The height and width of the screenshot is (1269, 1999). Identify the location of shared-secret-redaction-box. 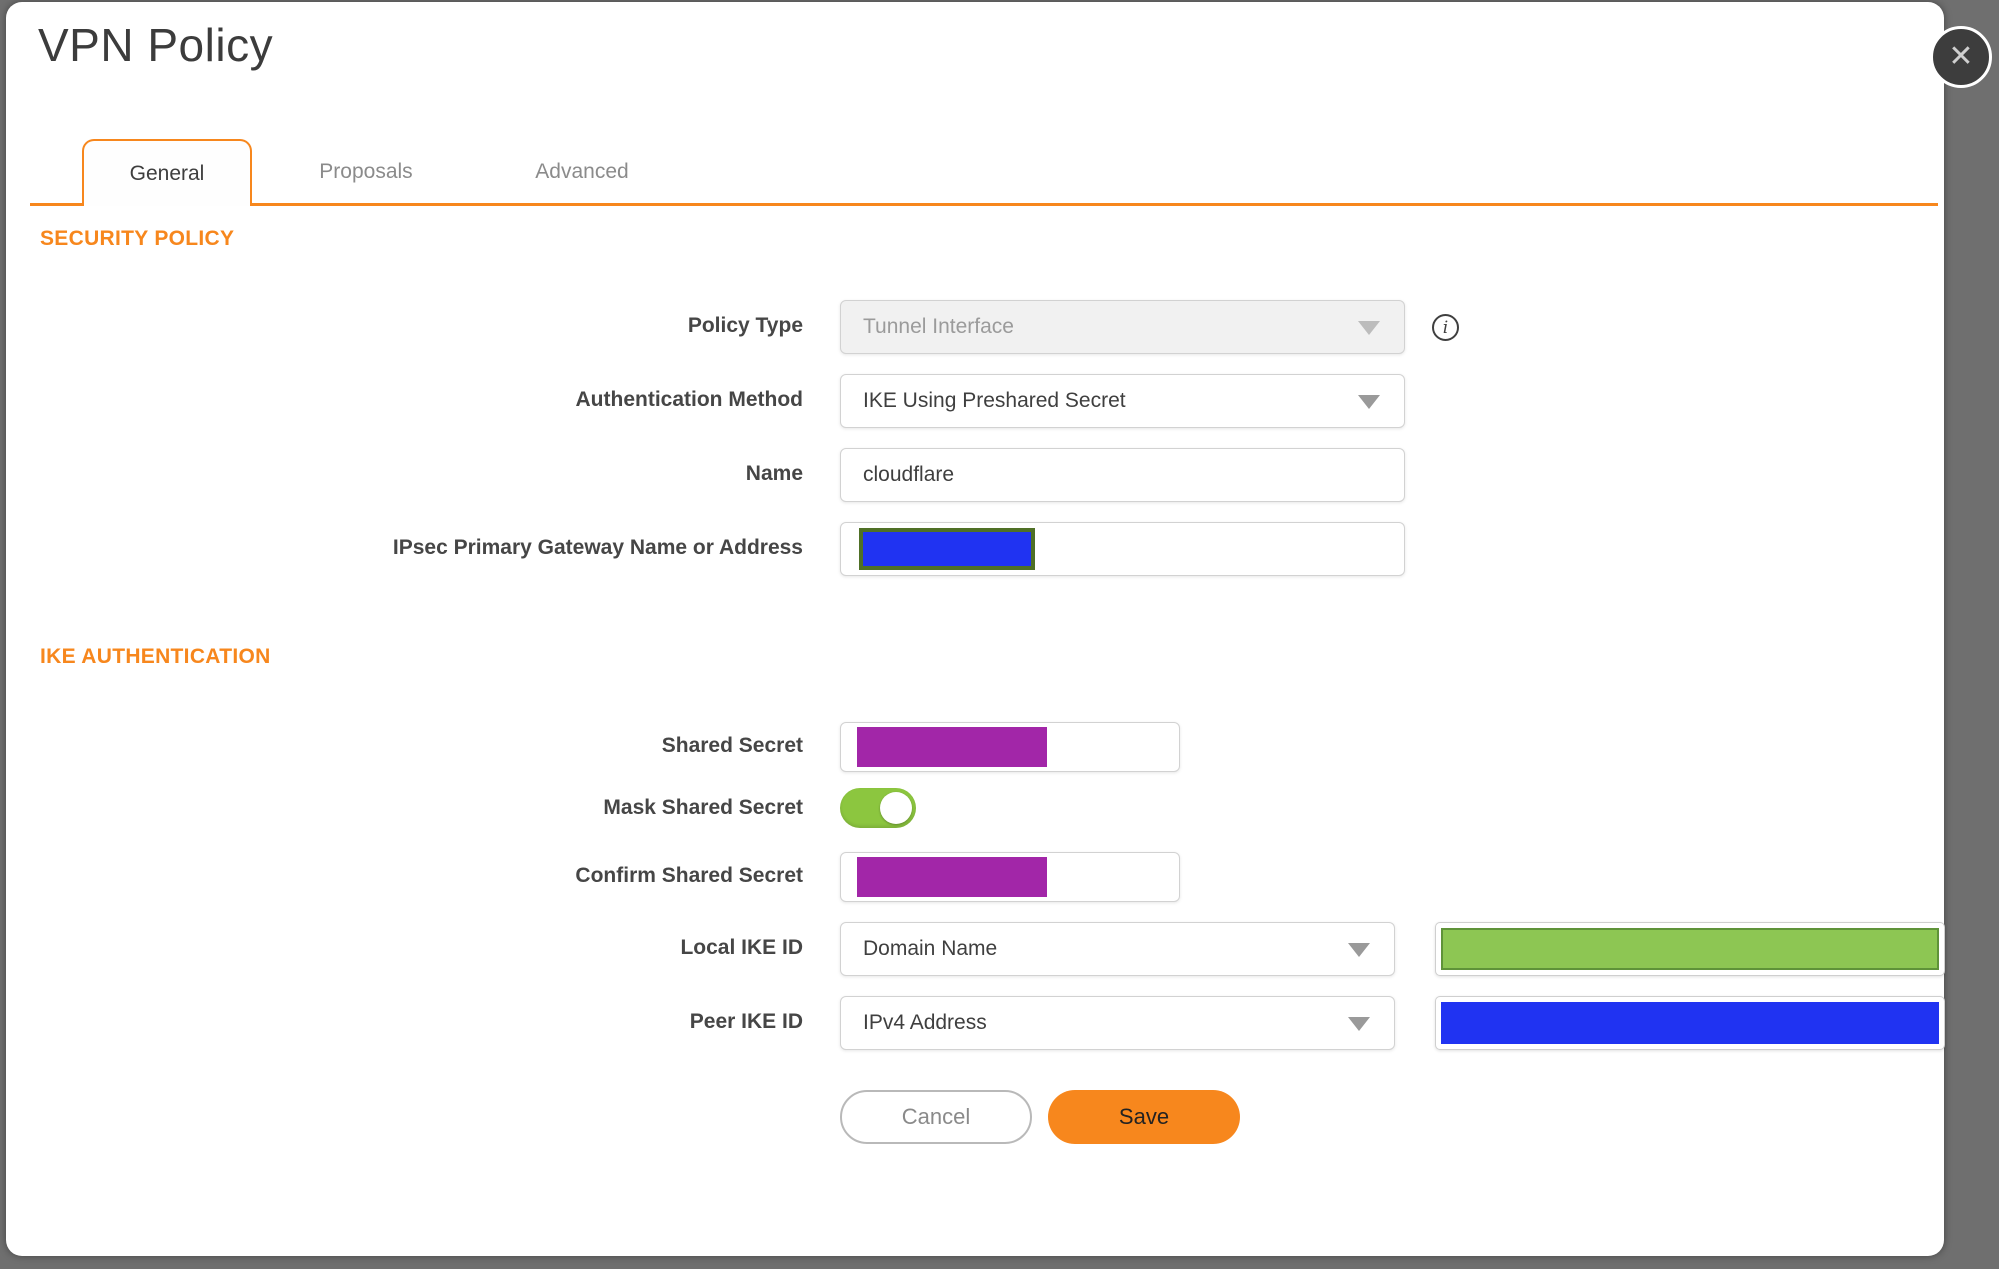
(952, 747).